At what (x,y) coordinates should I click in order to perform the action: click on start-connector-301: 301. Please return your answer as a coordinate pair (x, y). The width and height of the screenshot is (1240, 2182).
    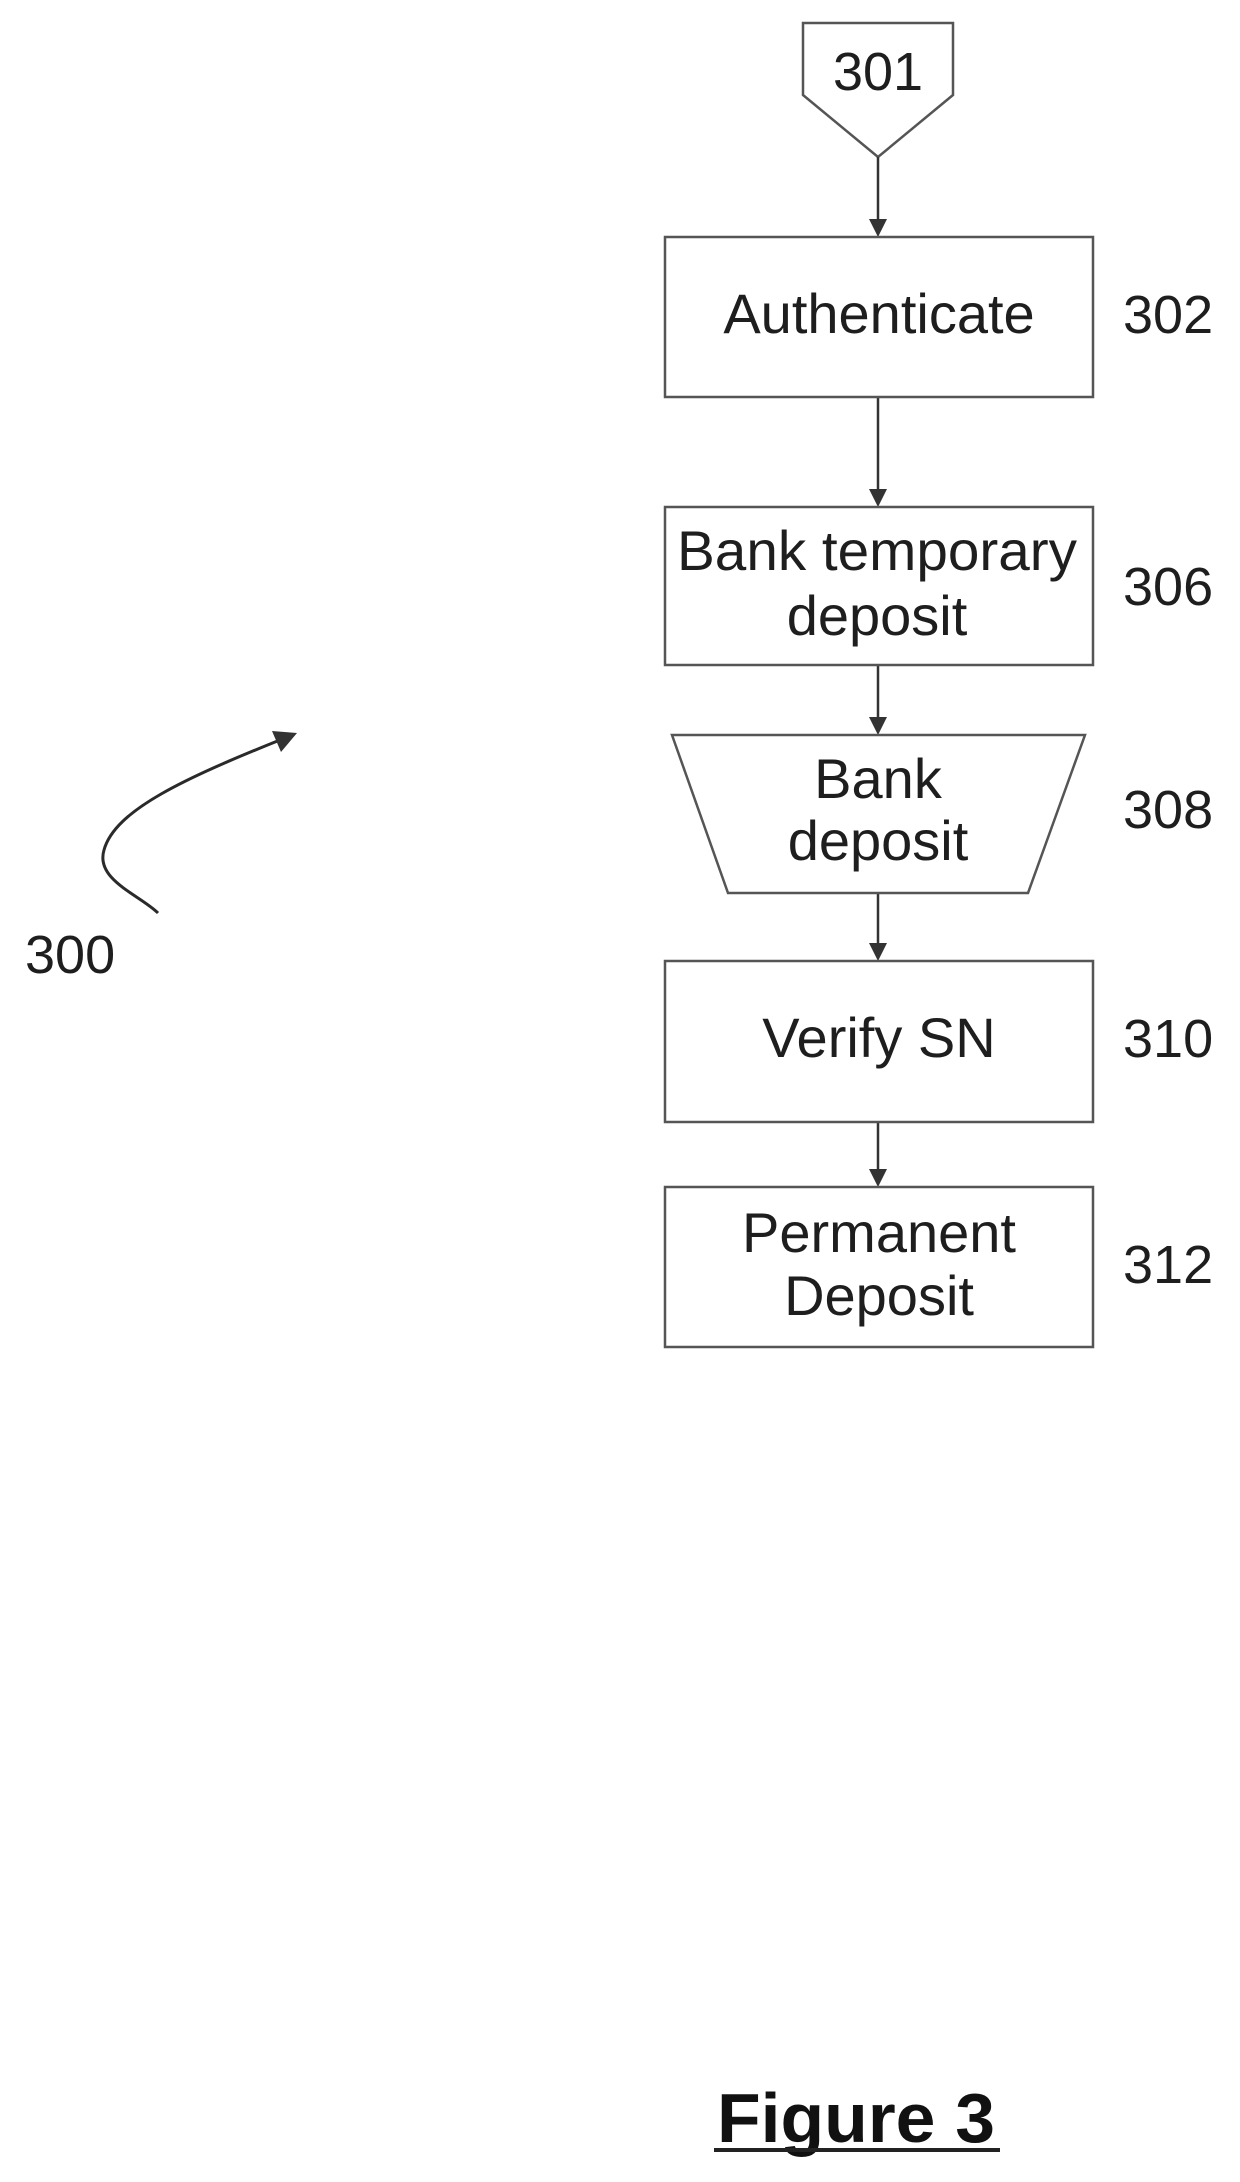
    Looking at the image, I should click on (878, 90).